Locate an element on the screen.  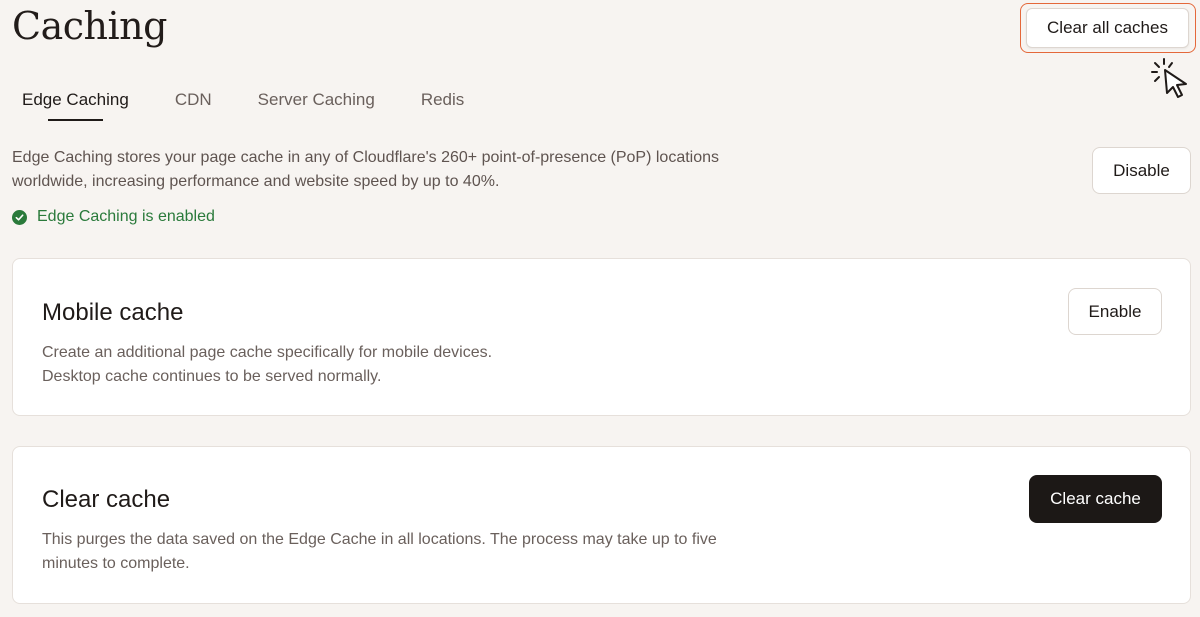
tab-cdn: CDN is located at coordinates (193, 105).